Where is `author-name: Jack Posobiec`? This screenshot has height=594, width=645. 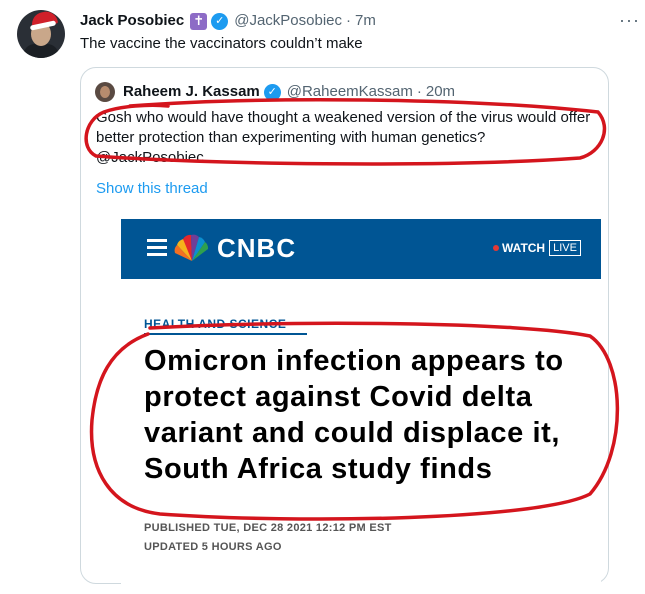 author-name: Jack Posobiec is located at coordinates (132, 21).